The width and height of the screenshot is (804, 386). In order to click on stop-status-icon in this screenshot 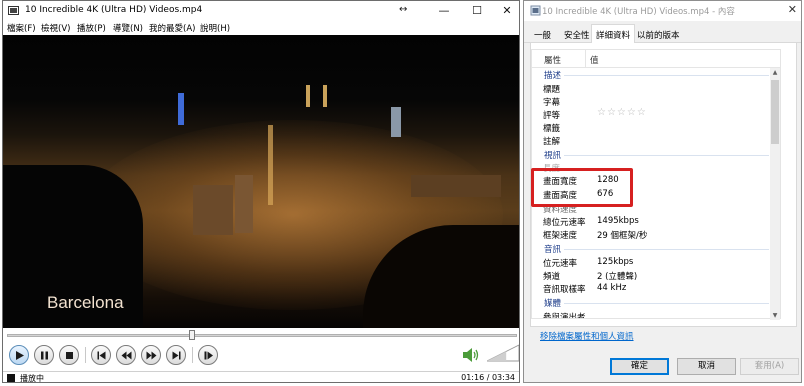, I will do `click(11, 378)`.